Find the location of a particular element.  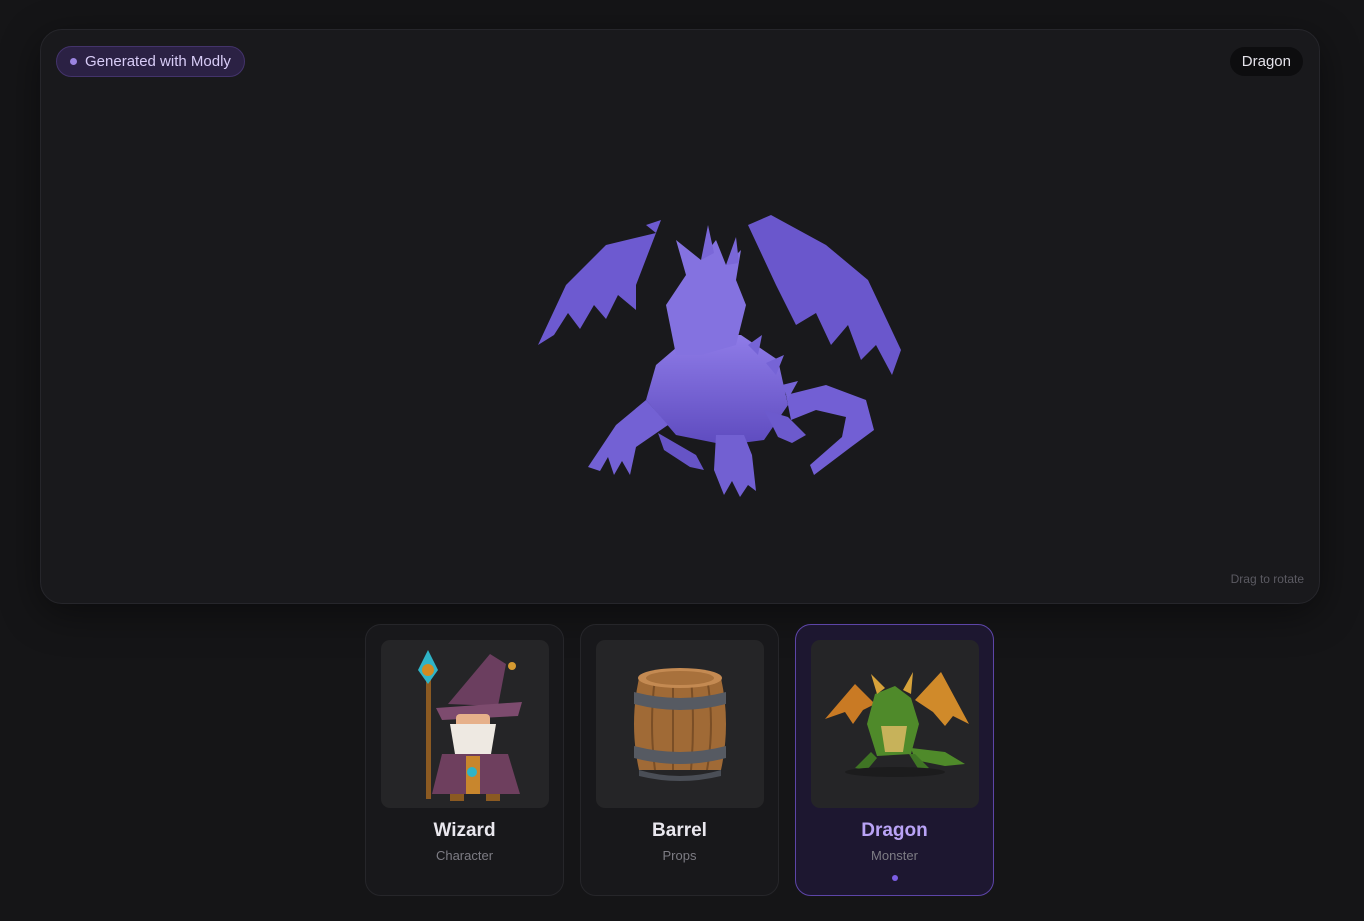

model-card-dragon: Dragon Monster is located at coordinates (894, 760).